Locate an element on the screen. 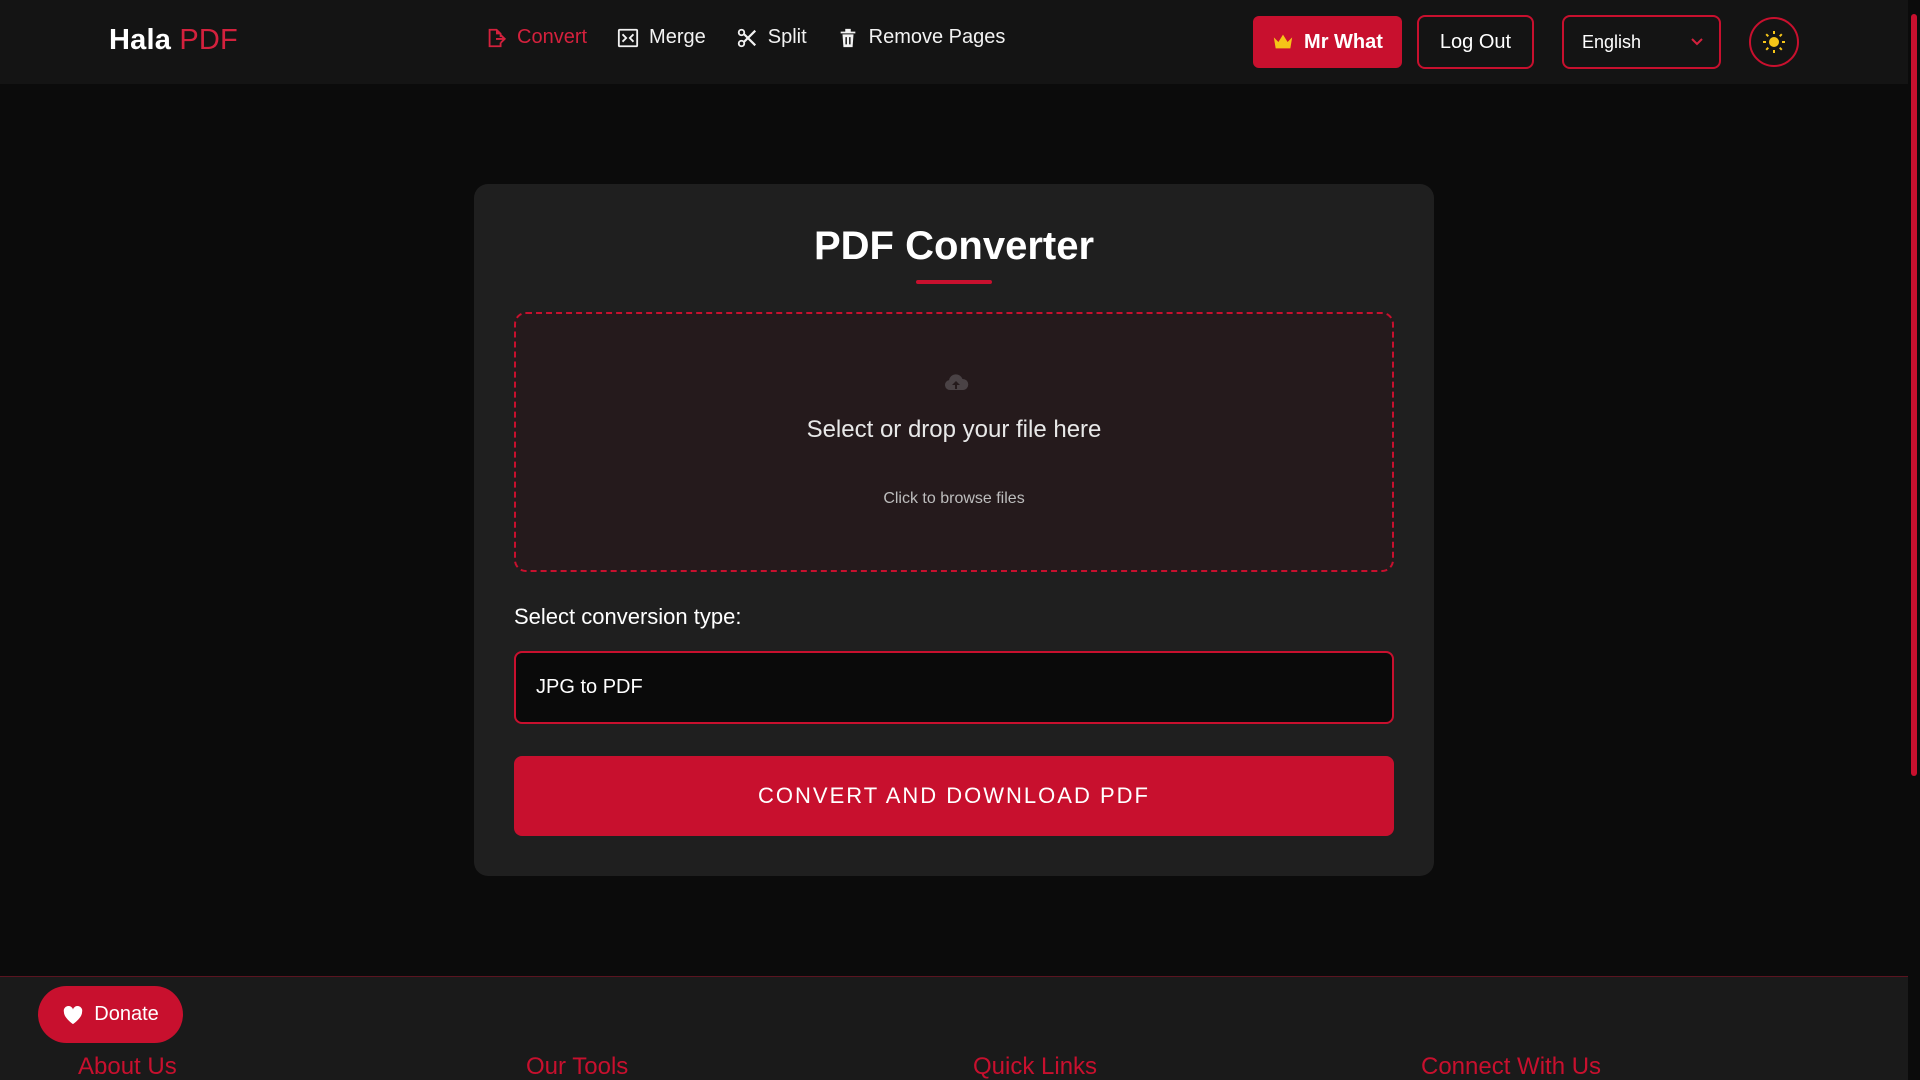  scissors-icon is located at coordinates (746, 37).